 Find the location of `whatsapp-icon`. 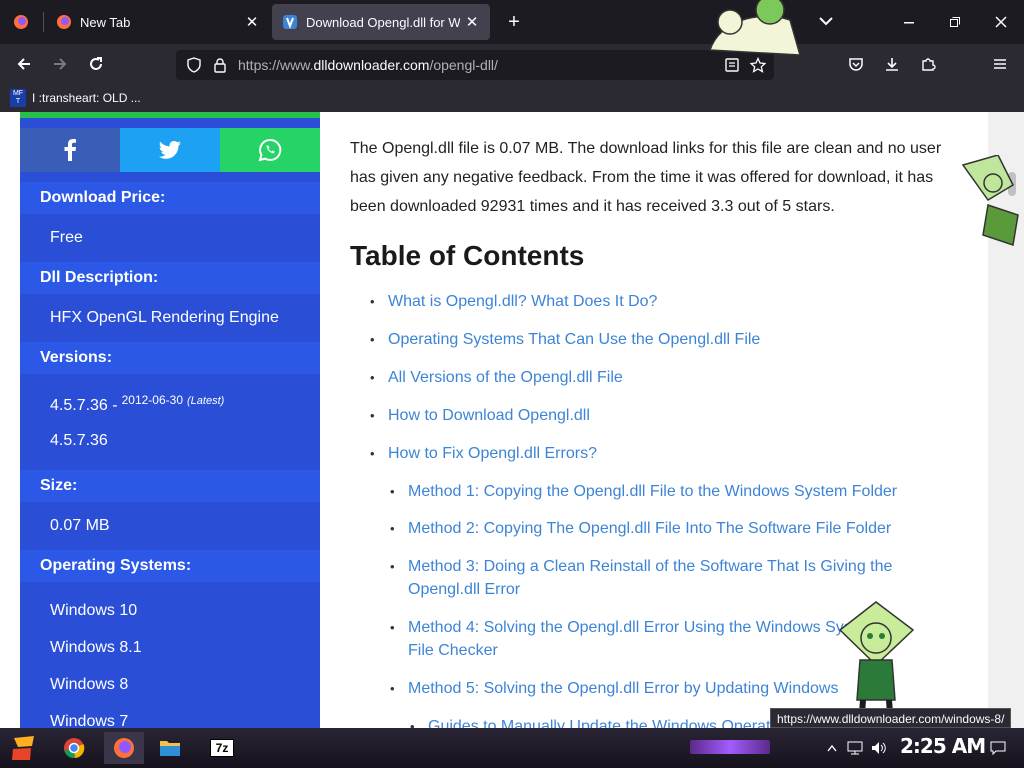

whatsapp-icon is located at coordinates (270, 150).